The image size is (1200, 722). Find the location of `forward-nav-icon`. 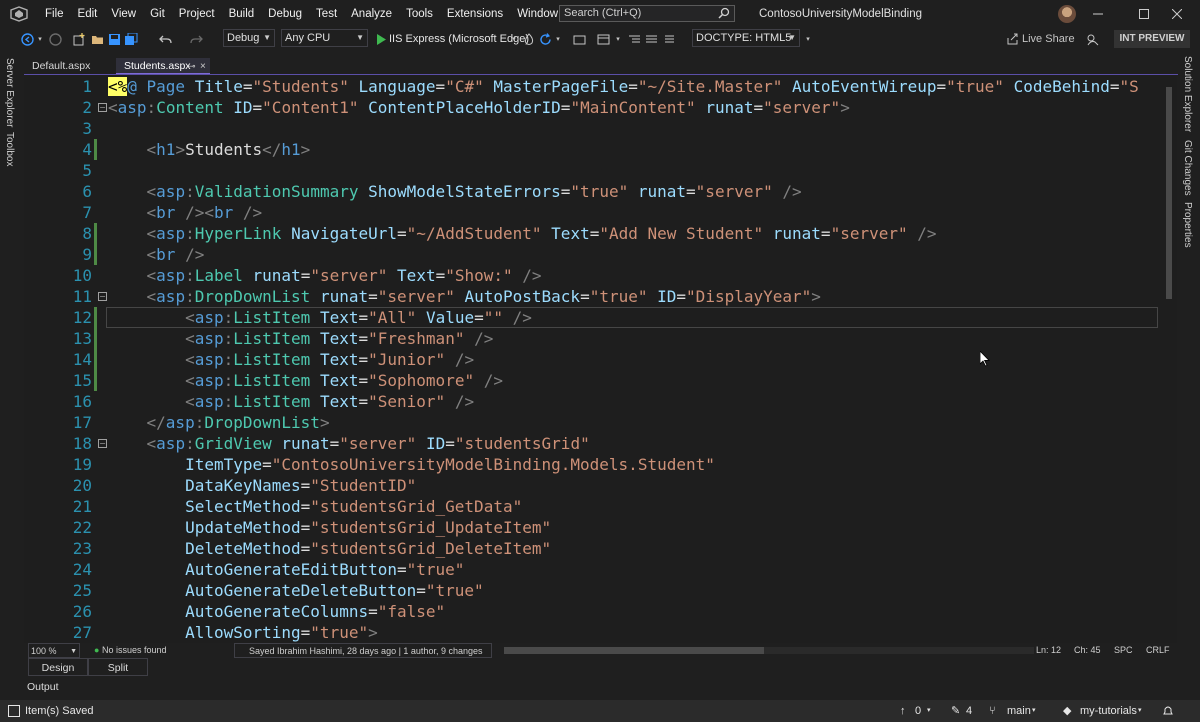

forward-nav-icon is located at coordinates (55, 39).